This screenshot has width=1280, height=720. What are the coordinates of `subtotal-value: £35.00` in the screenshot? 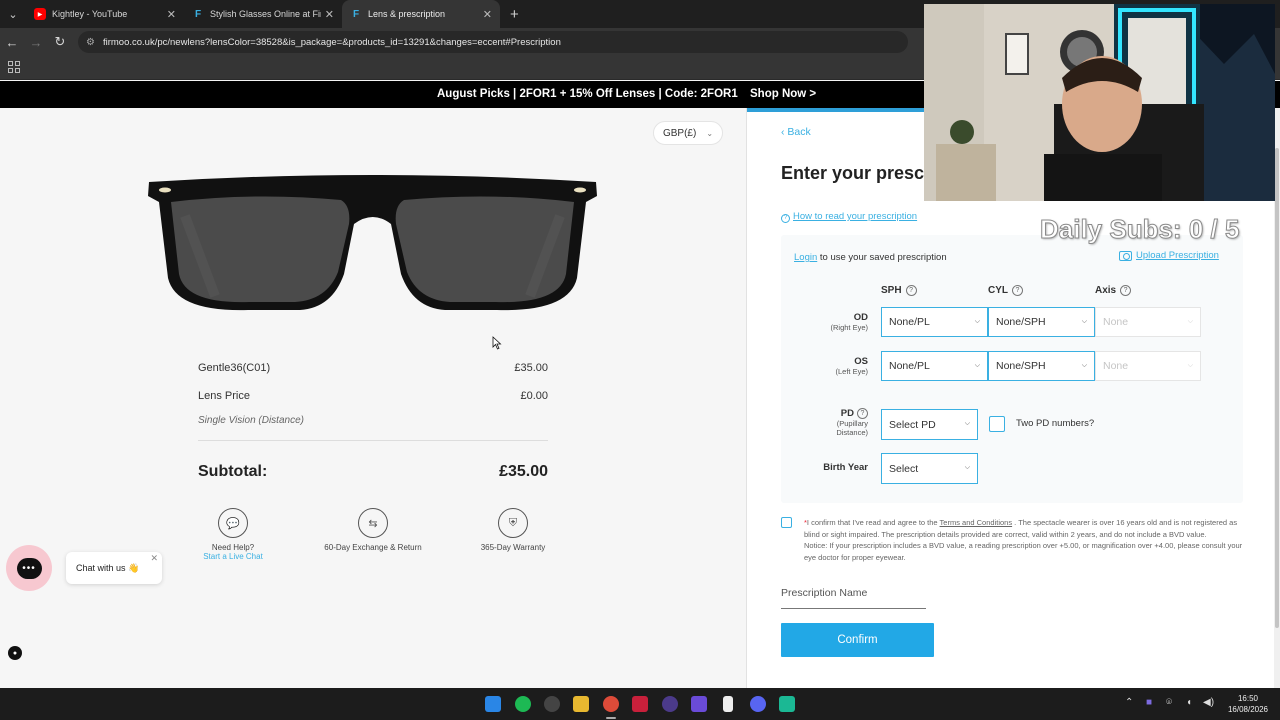 It's located at (523, 471).